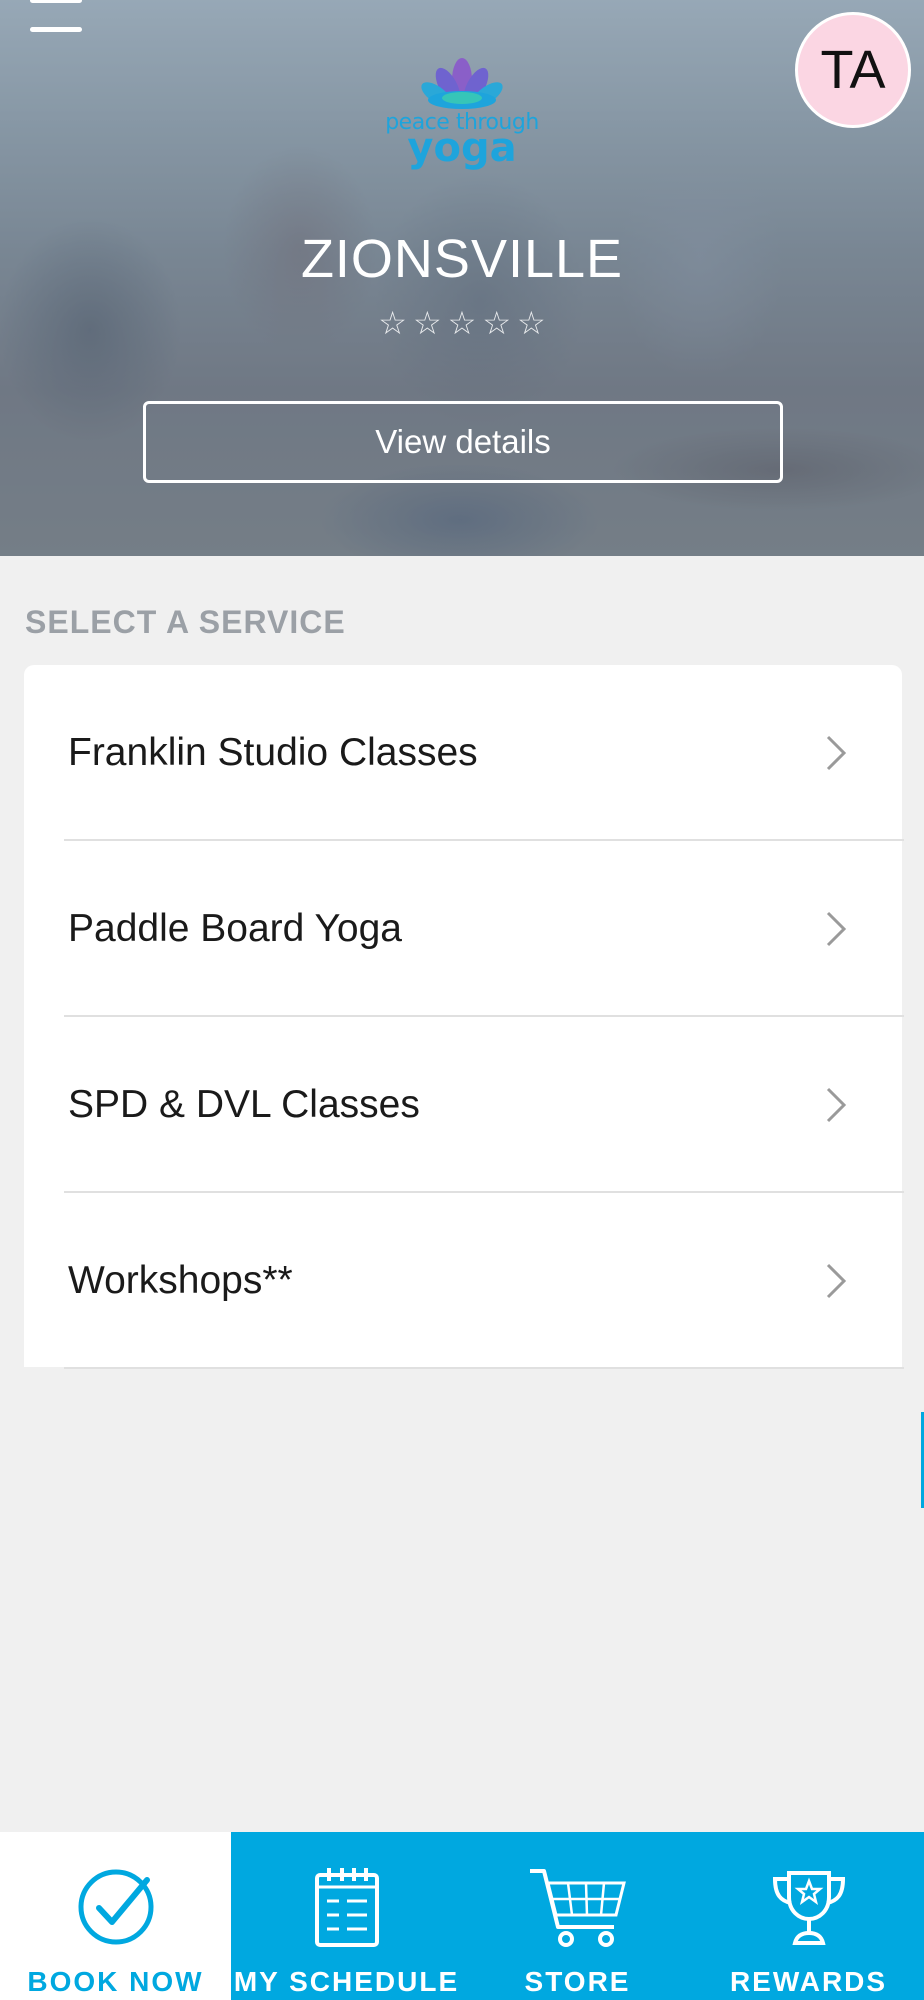 The height and width of the screenshot is (2000, 924). What do you see at coordinates (346, 1981) in the screenshot?
I see `tab-label: MY SCHEDULE` at bounding box center [346, 1981].